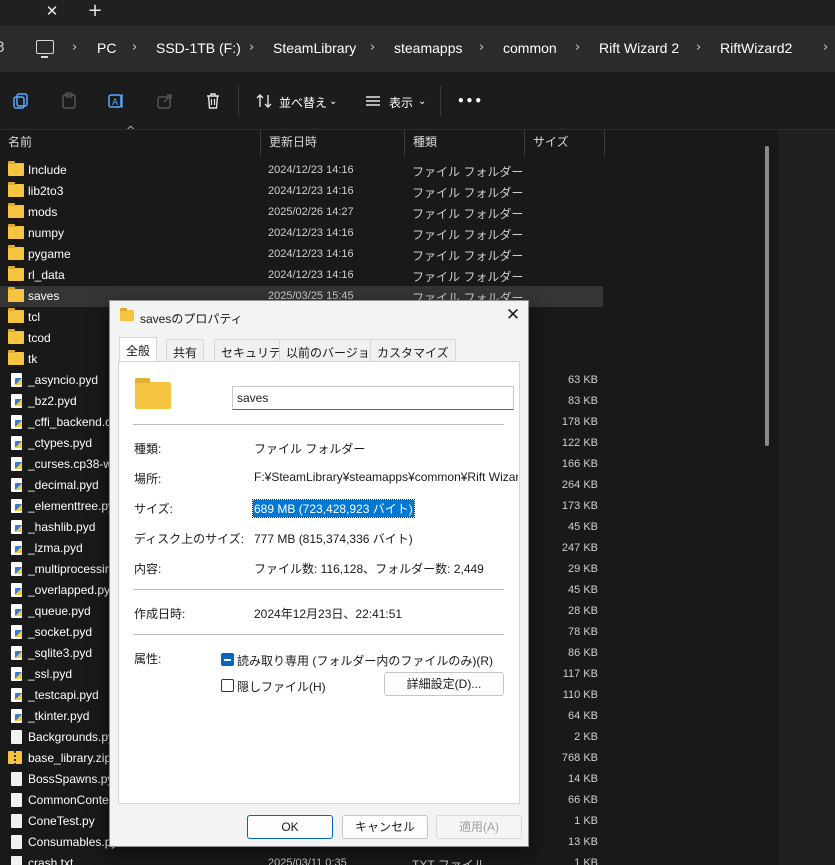  I want to click on file-size: 29 KB, so click(583, 569).